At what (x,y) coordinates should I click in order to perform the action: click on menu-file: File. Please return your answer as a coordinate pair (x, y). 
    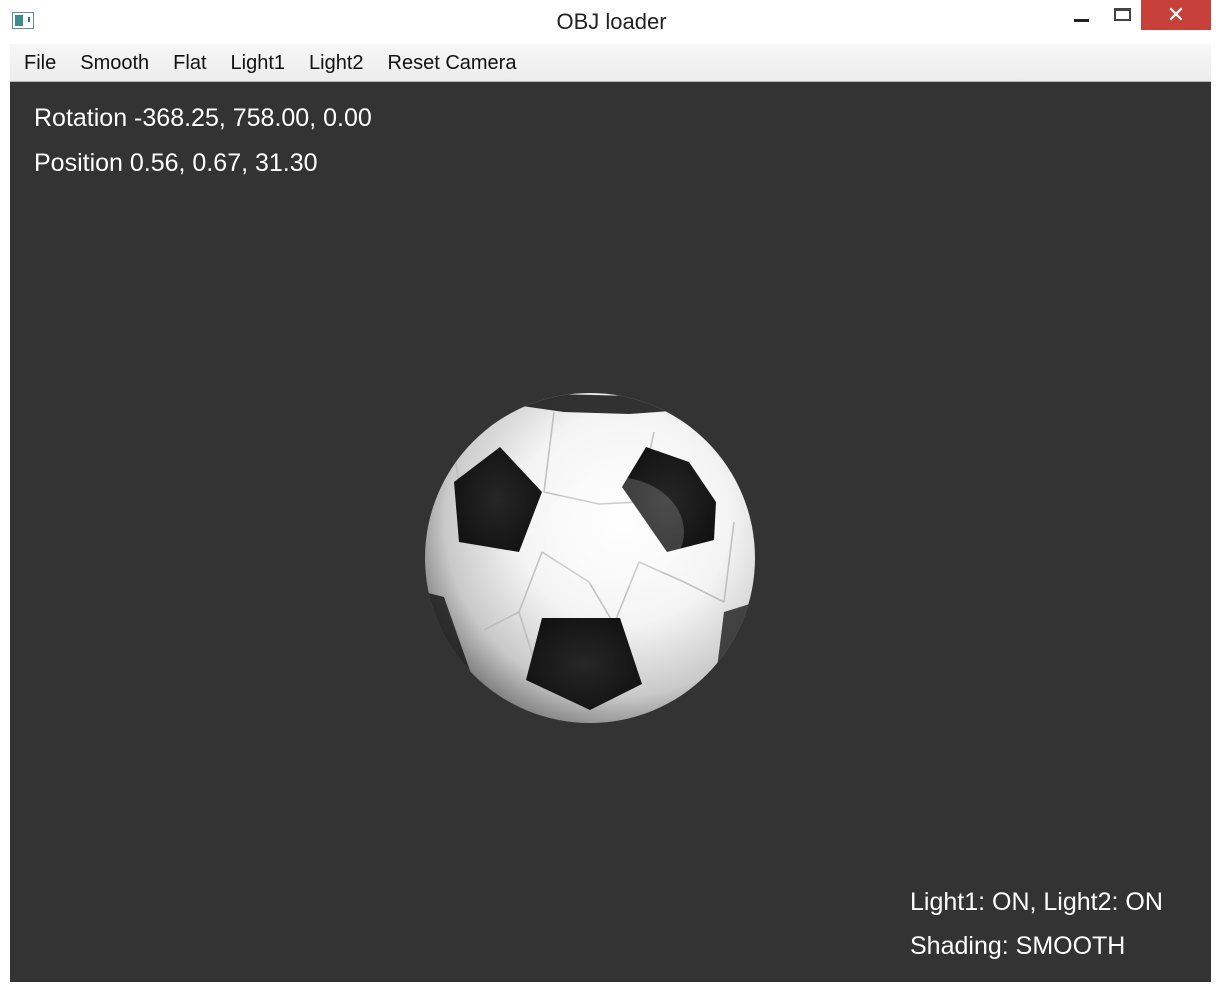
    Looking at the image, I should click on (39, 63).